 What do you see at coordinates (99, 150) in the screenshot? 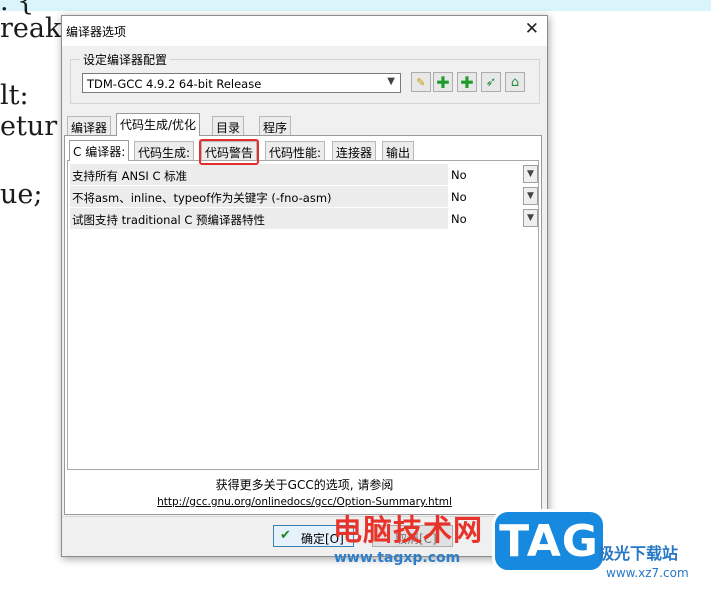
I see `subtab-c-compiler: C 编译器:` at bounding box center [99, 150].